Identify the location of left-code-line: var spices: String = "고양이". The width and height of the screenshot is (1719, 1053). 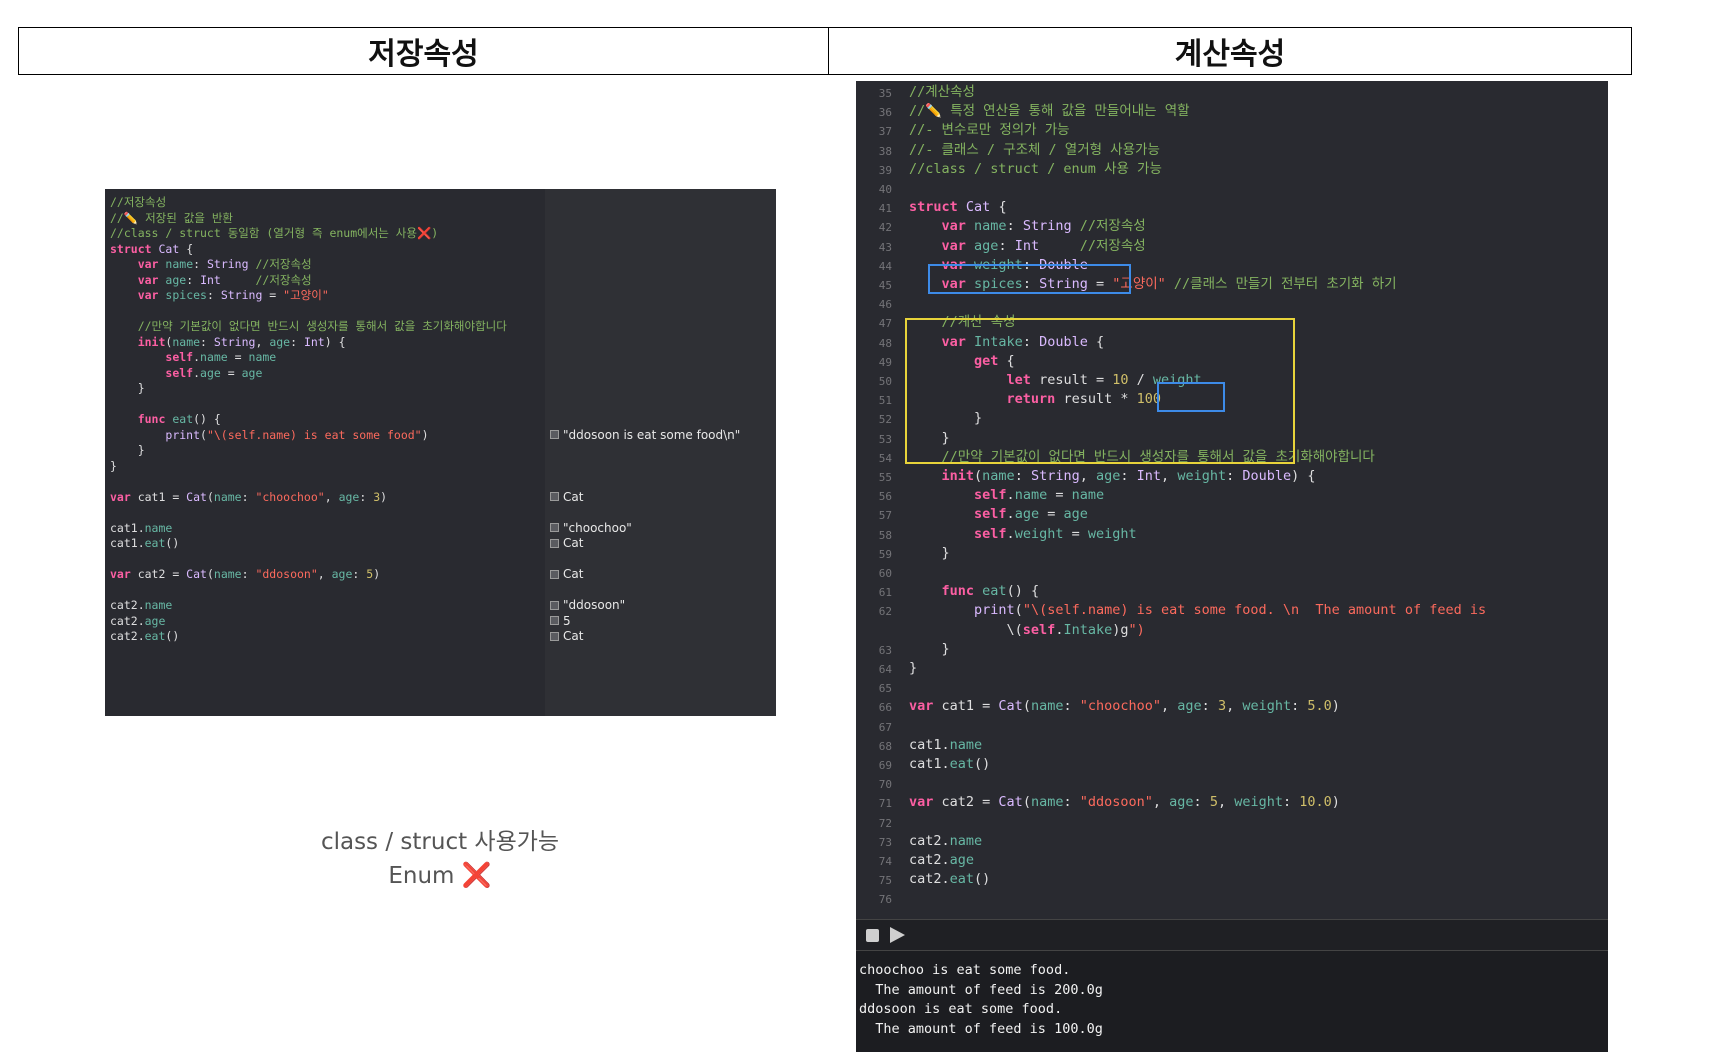
(233, 295).